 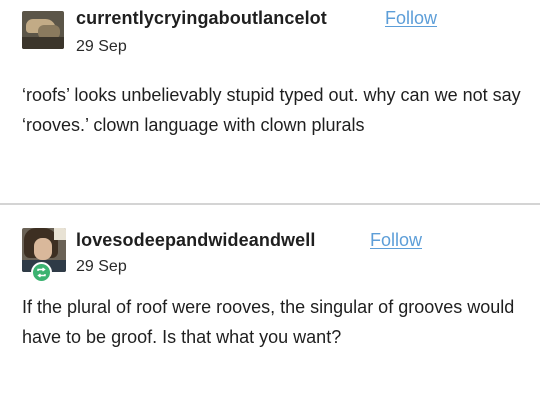 What do you see at coordinates (396, 240) in the screenshot?
I see `post-2-follow-button: Follow` at bounding box center [396, 240].